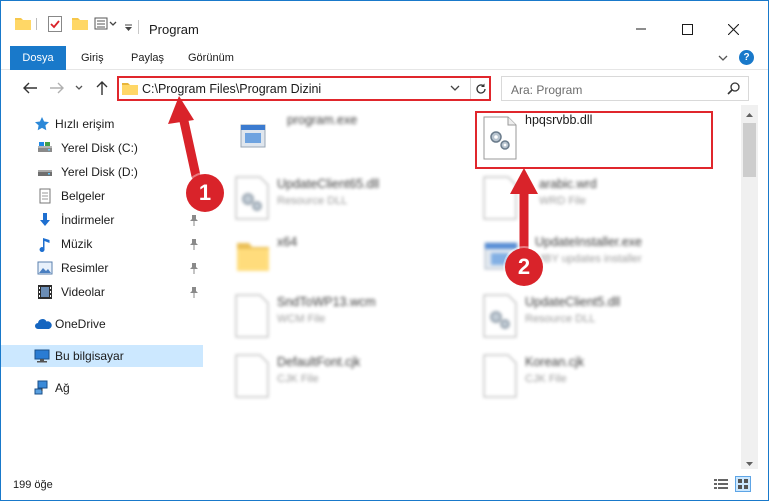  I want to click on recent-locations-icon, so click(79, 88).